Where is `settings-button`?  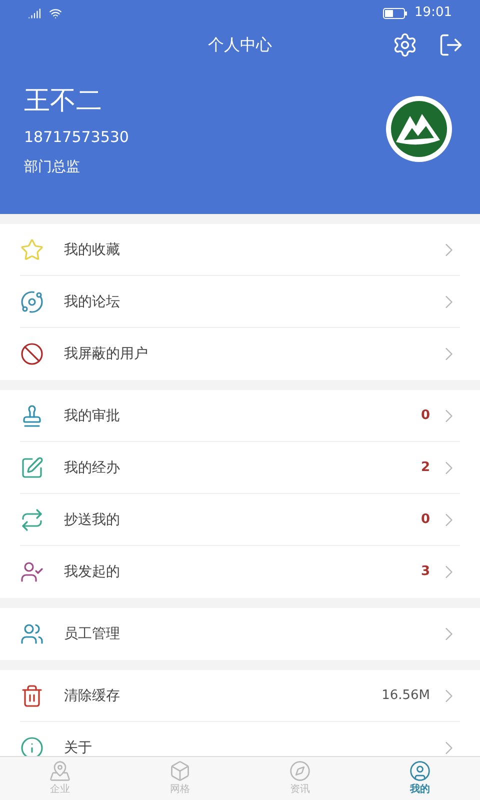 settings-button is located at coordinates (405, 45).